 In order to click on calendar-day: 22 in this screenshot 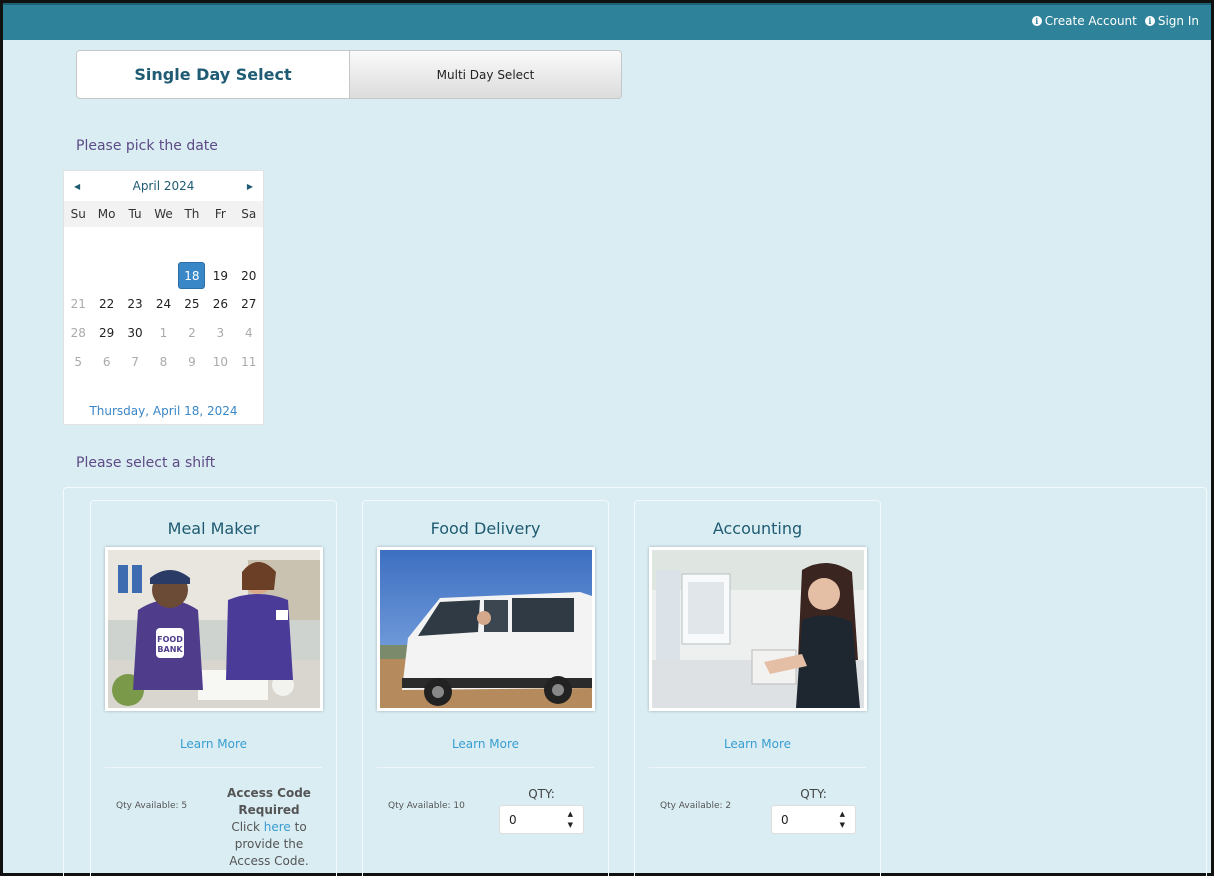, I will do `click(106, 304)`.